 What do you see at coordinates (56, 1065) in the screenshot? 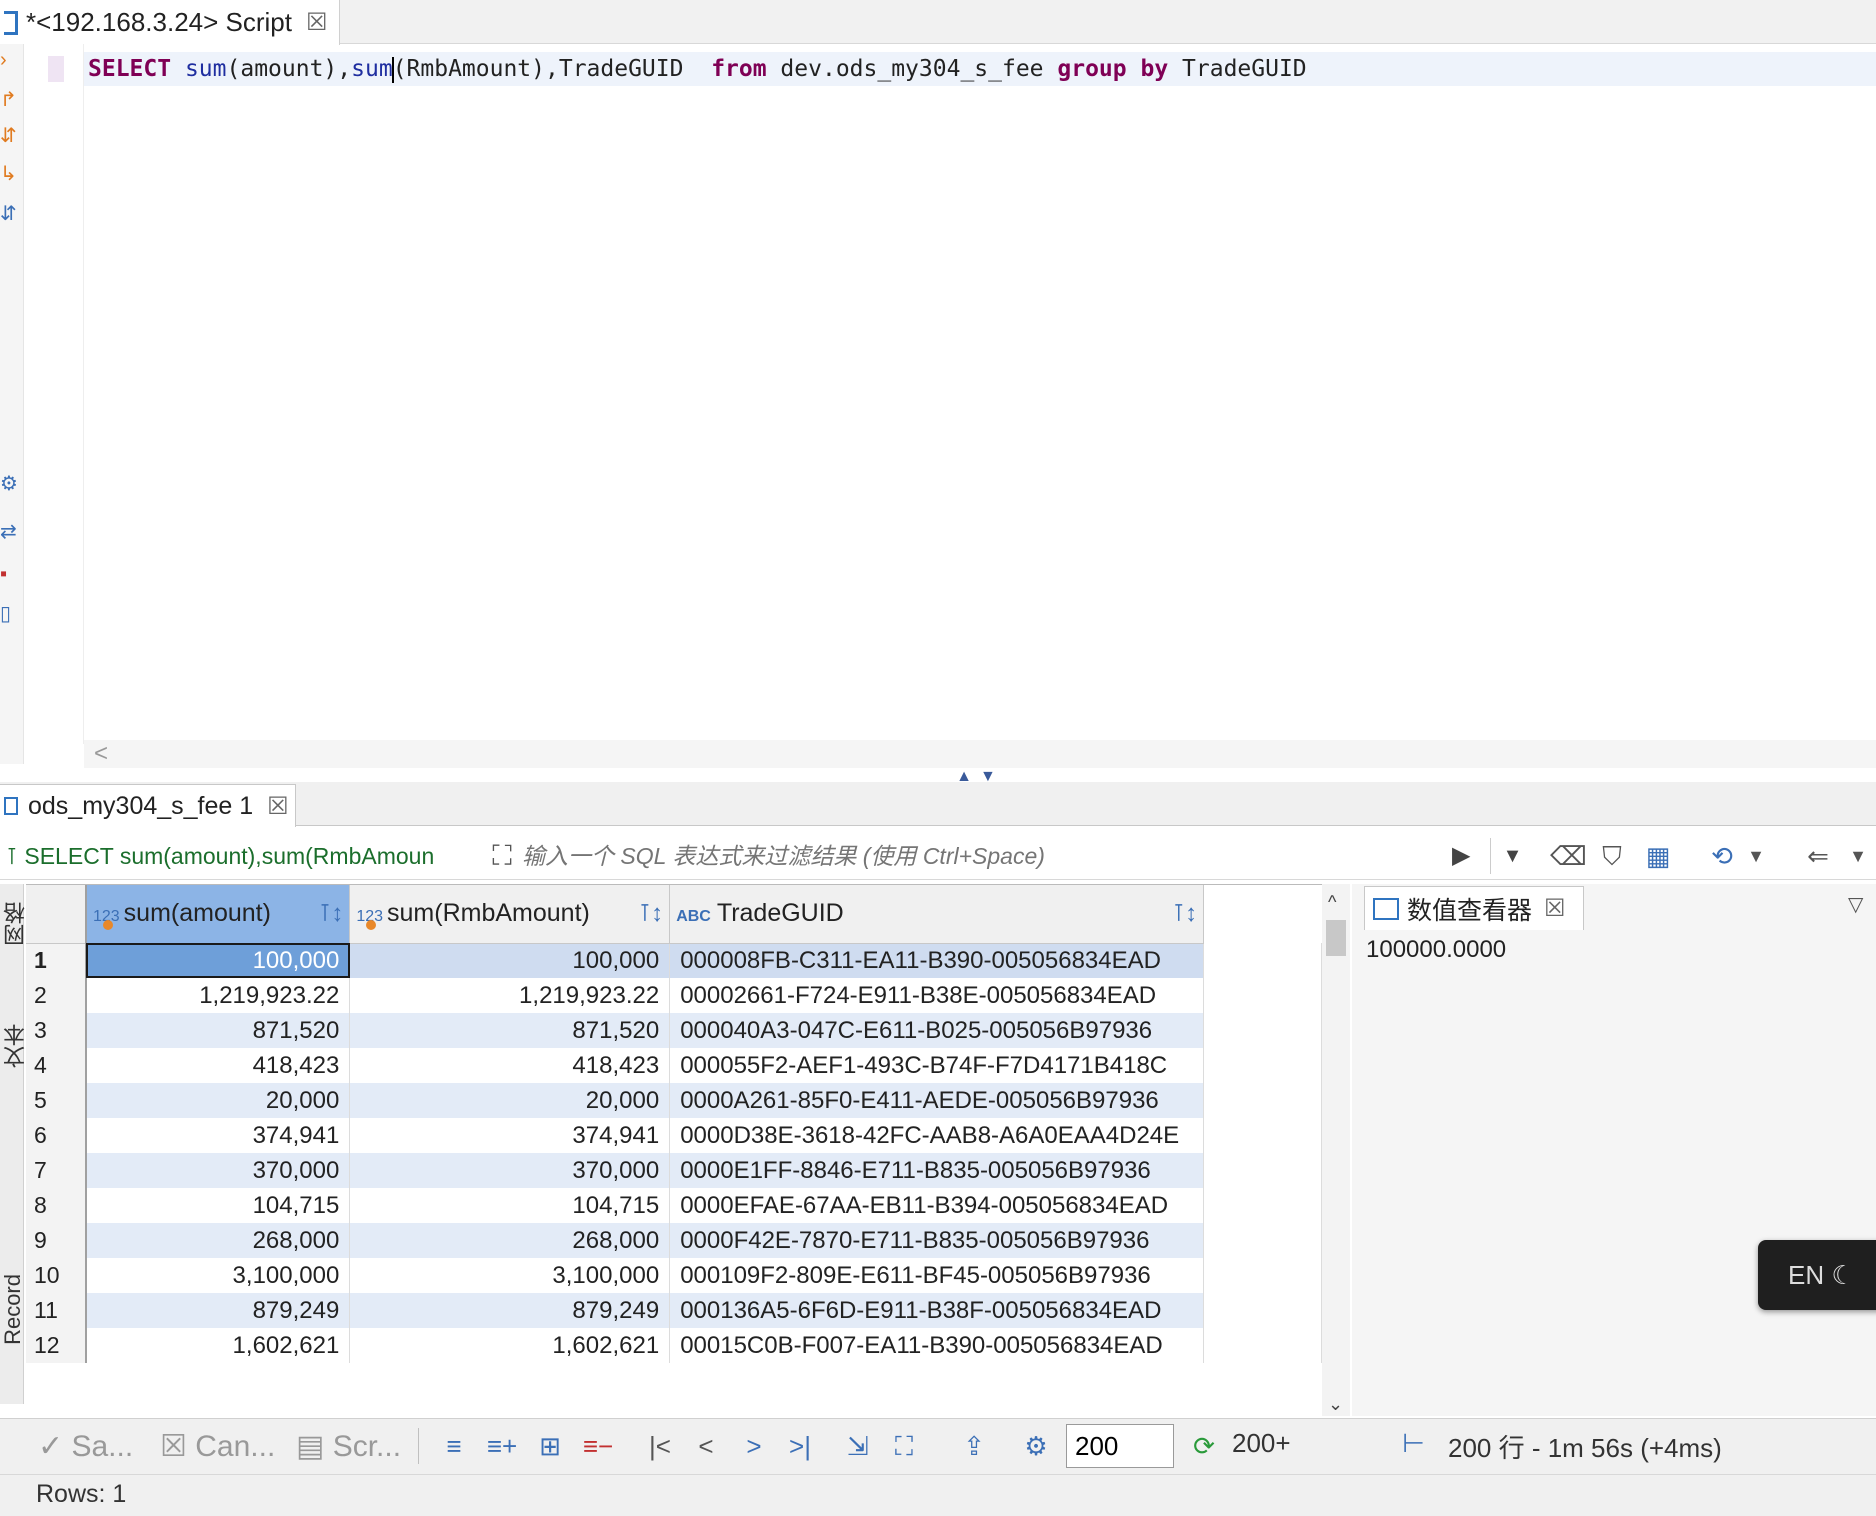
I see `row-number: 4` at bounding box center [56, 1065].